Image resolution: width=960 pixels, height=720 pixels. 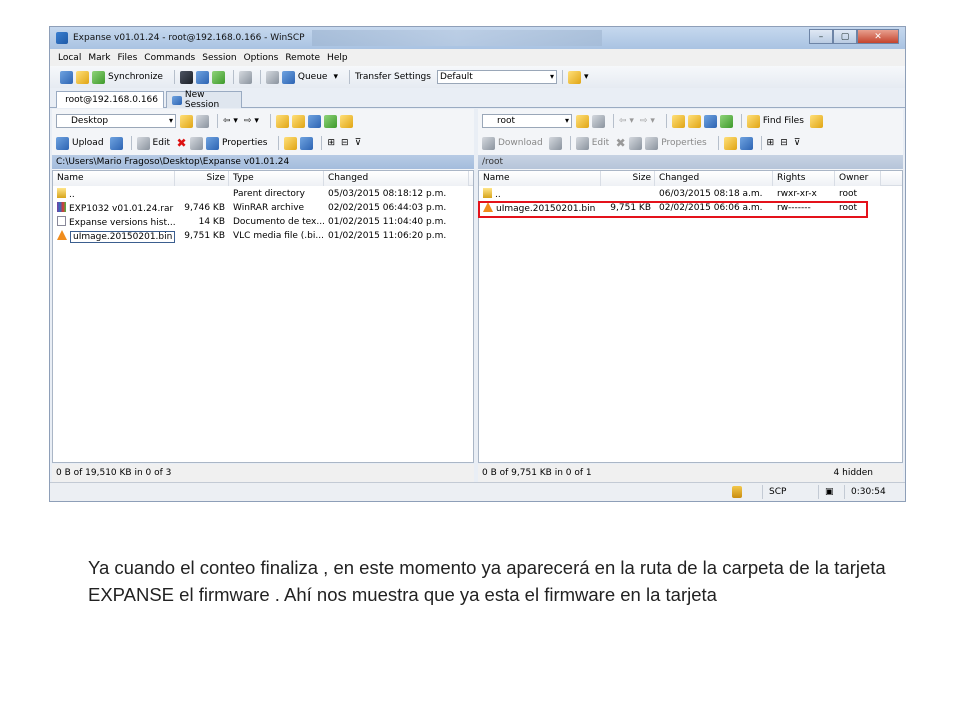 What do you see at coordinates (858, 178) in the screenshot?
I see `col-owner-header: Owner` at bounding box center [858, 178].